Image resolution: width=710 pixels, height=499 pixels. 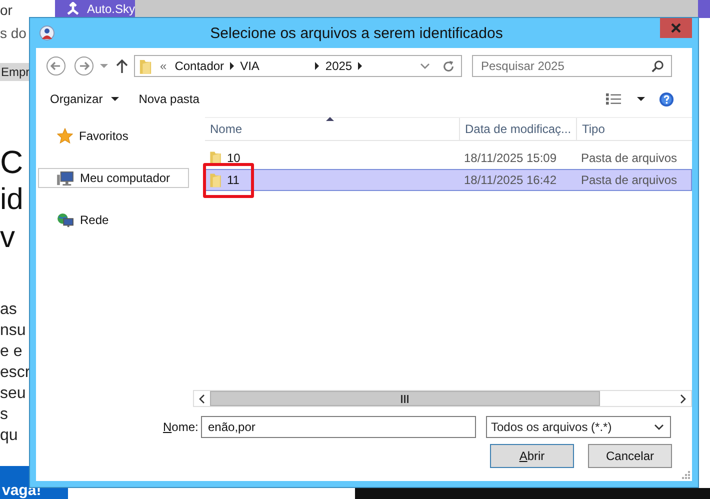 I want to click on search-field: Pesquisar 2025, so click(x=572, y=66).